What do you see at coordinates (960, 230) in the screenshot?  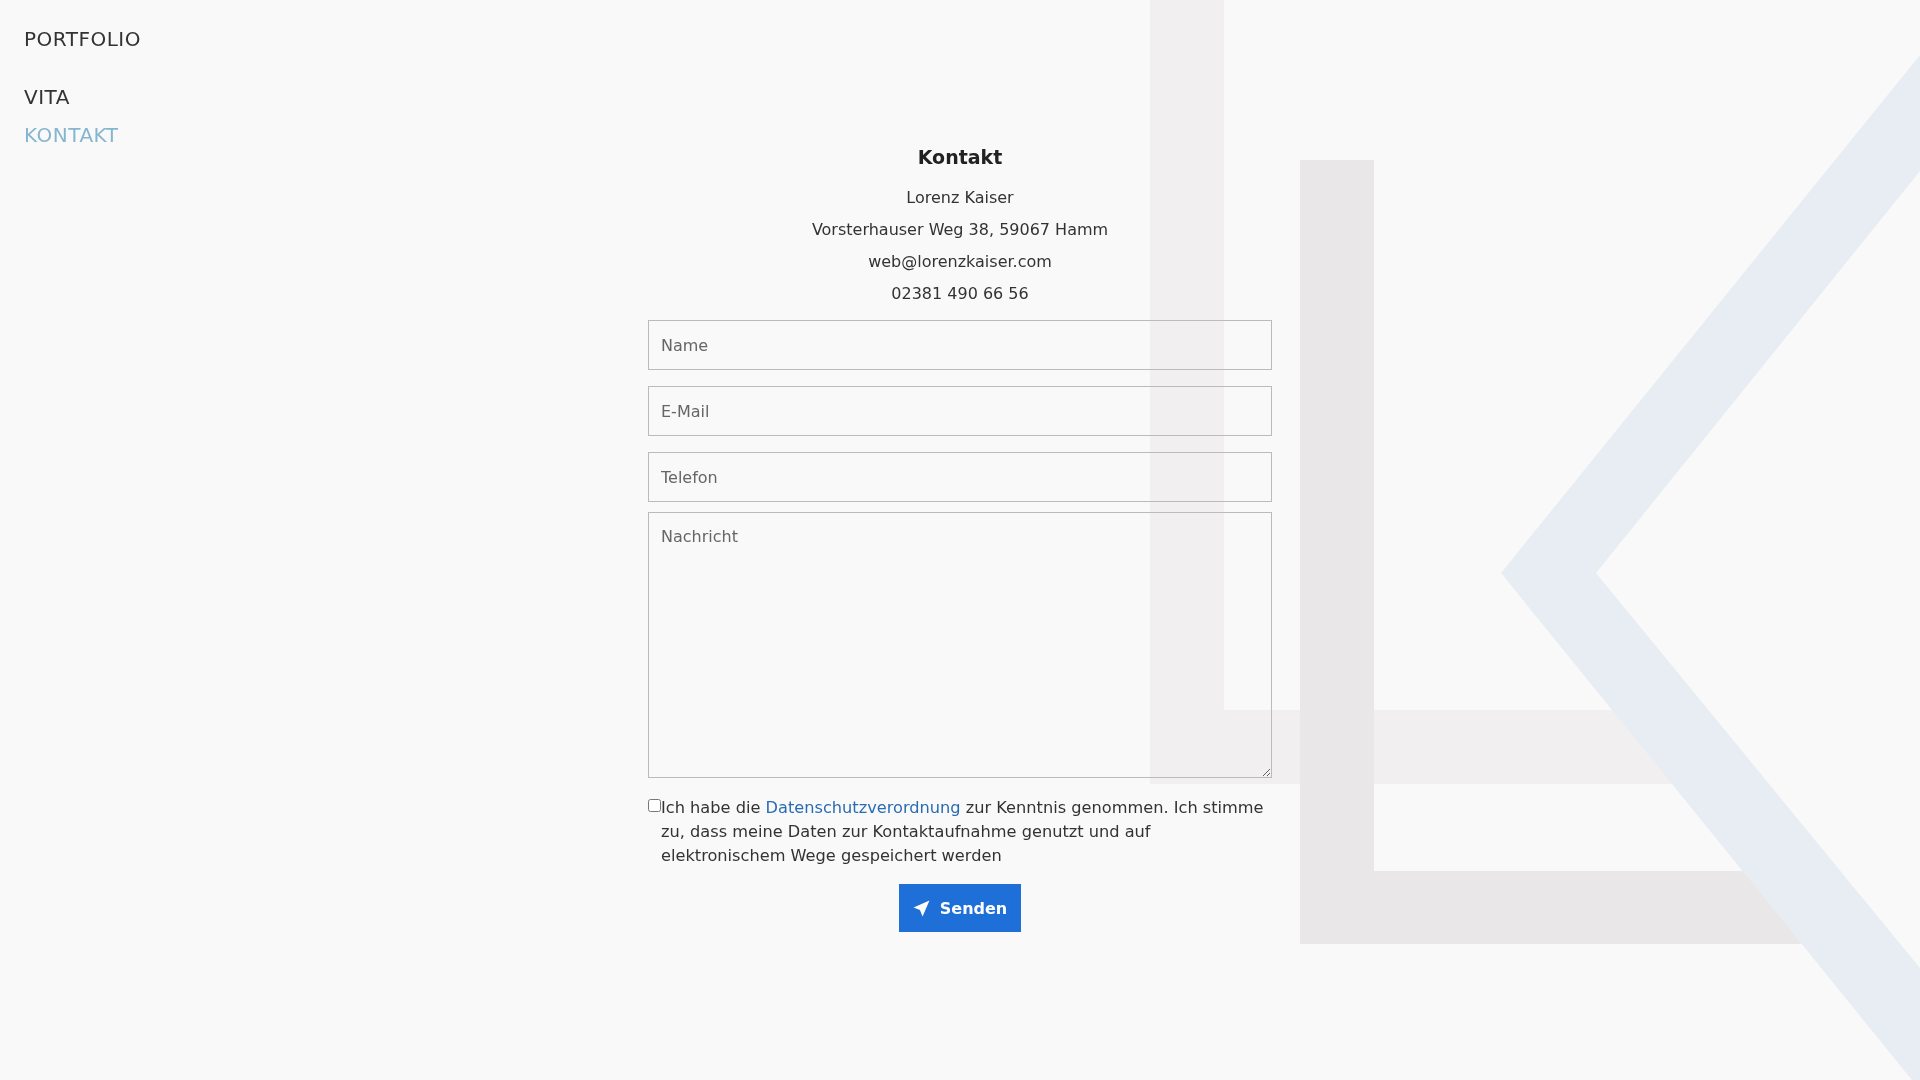 I see `contact-info: Vorsterhauser Weg 38, 59067 Hamm` at bounding box center [960, 230].